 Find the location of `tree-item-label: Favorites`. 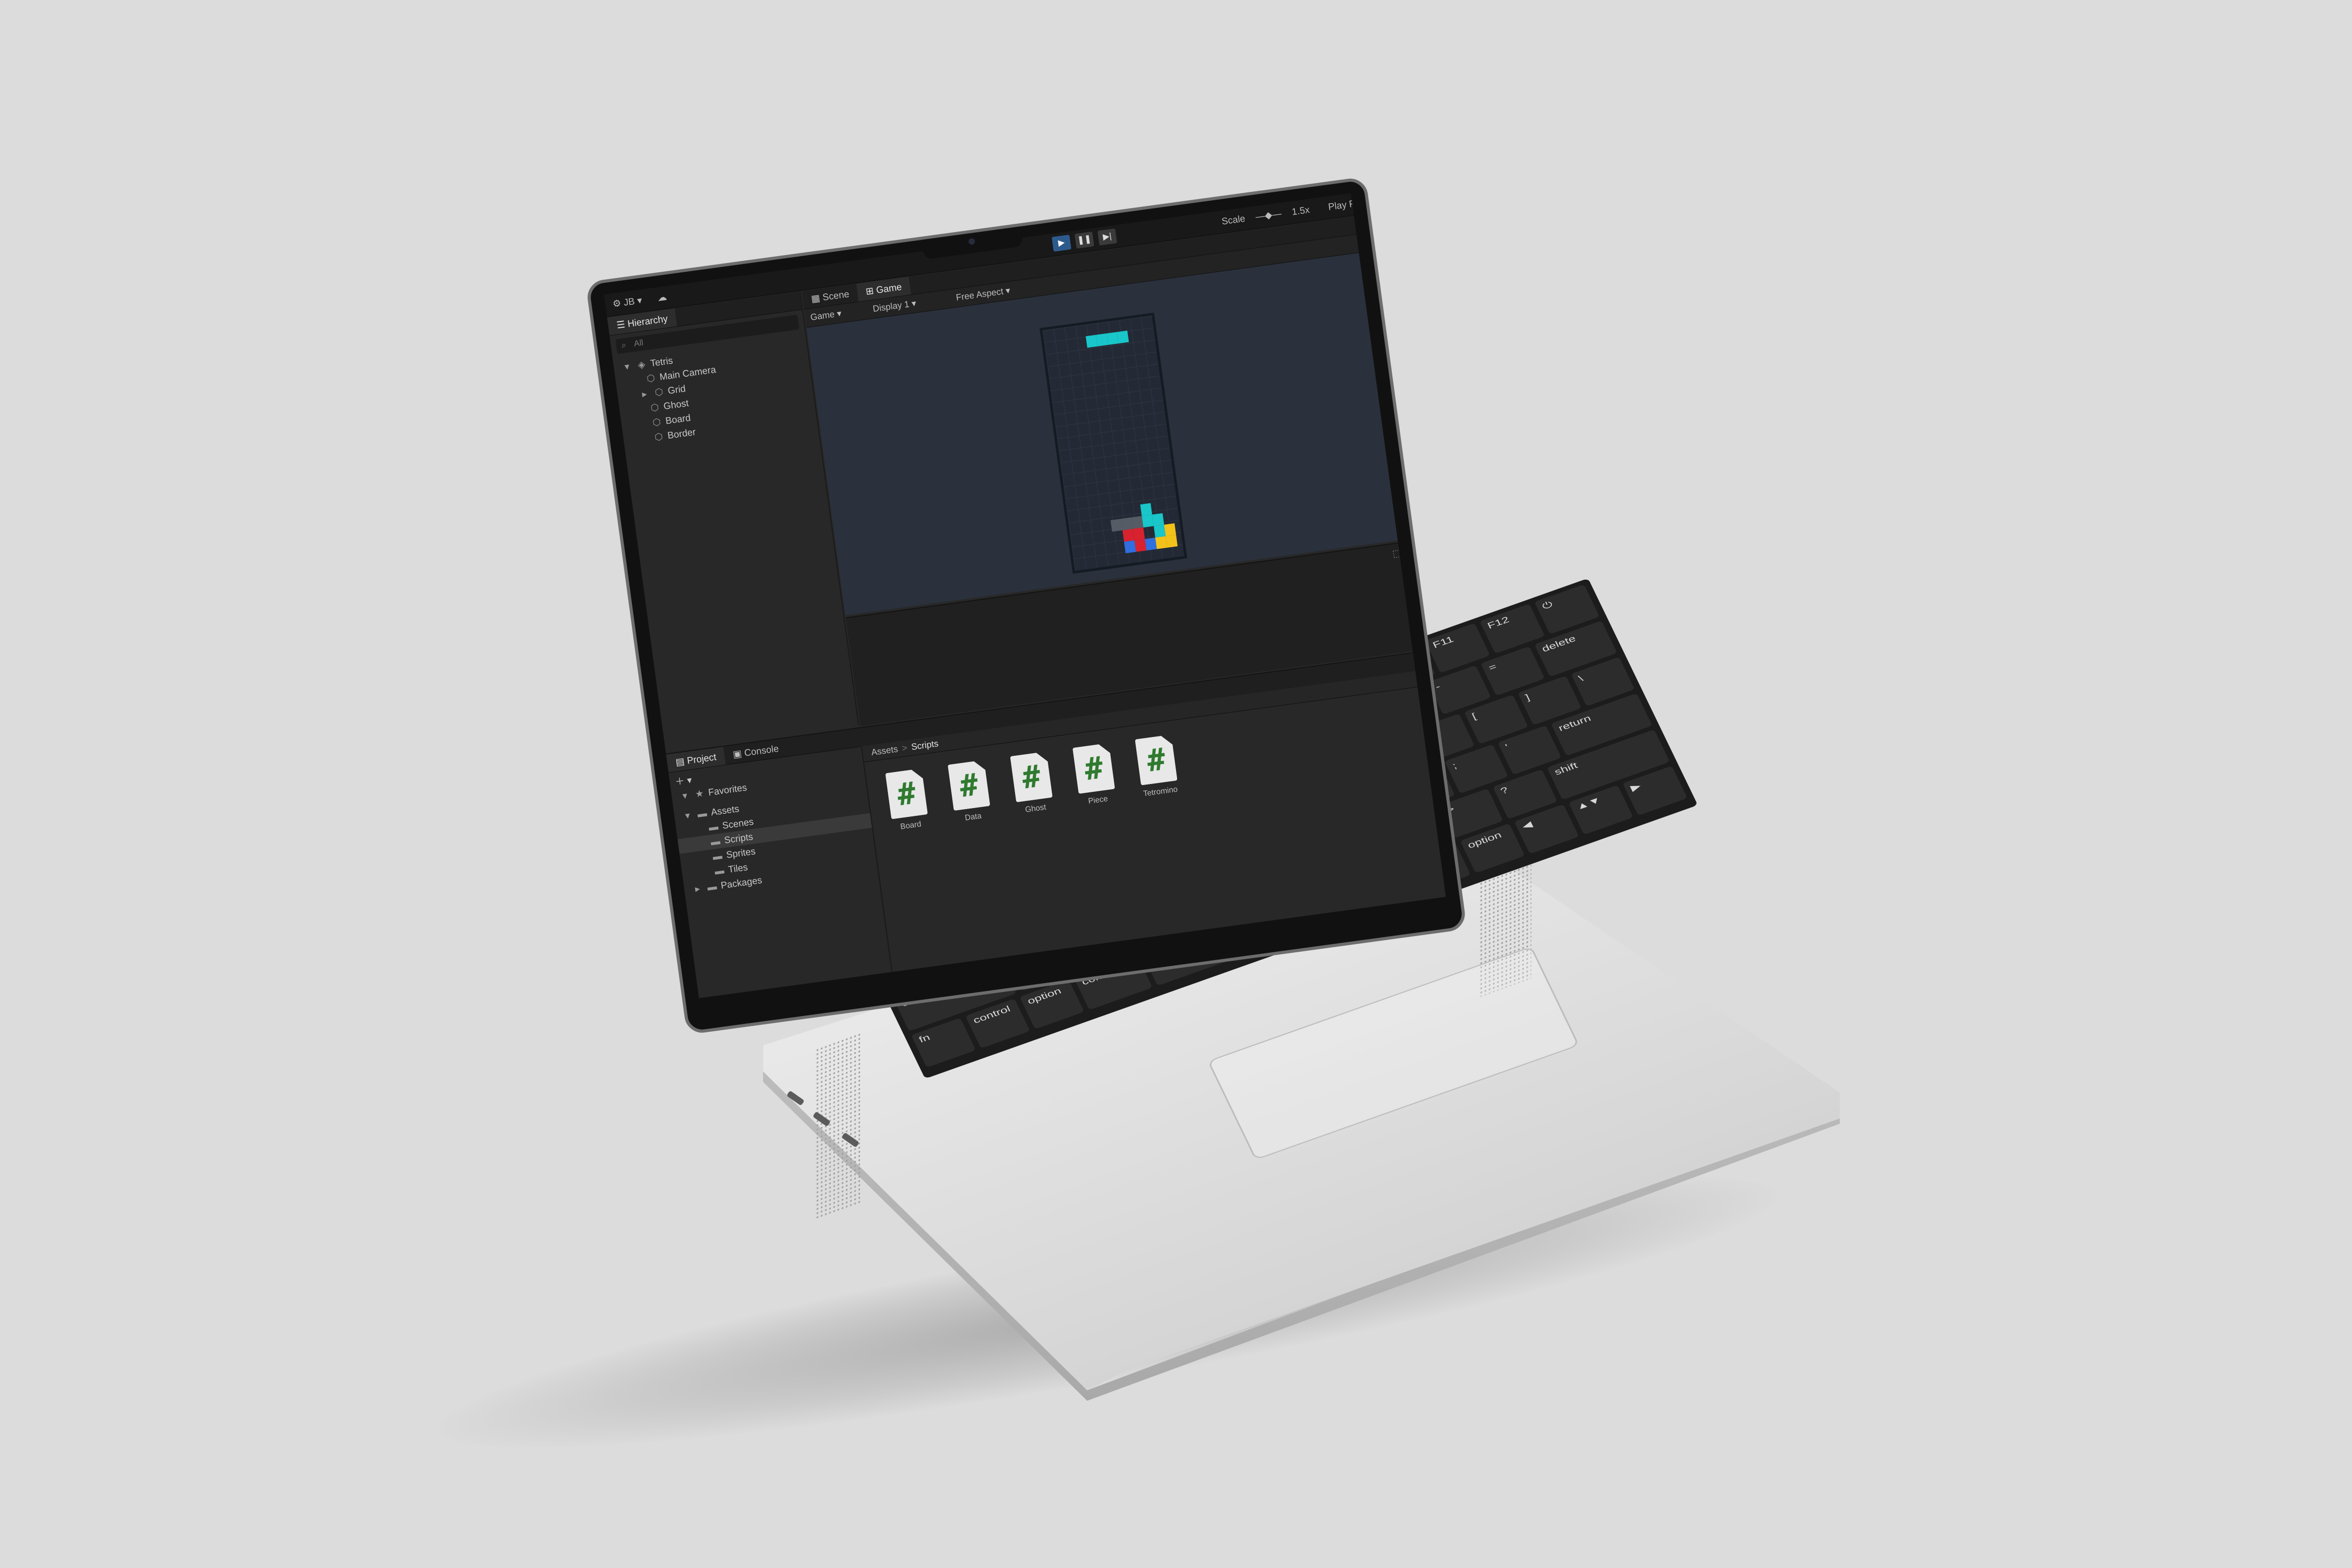

tree-item-label: Favorites is located at coordinates (727, 790).